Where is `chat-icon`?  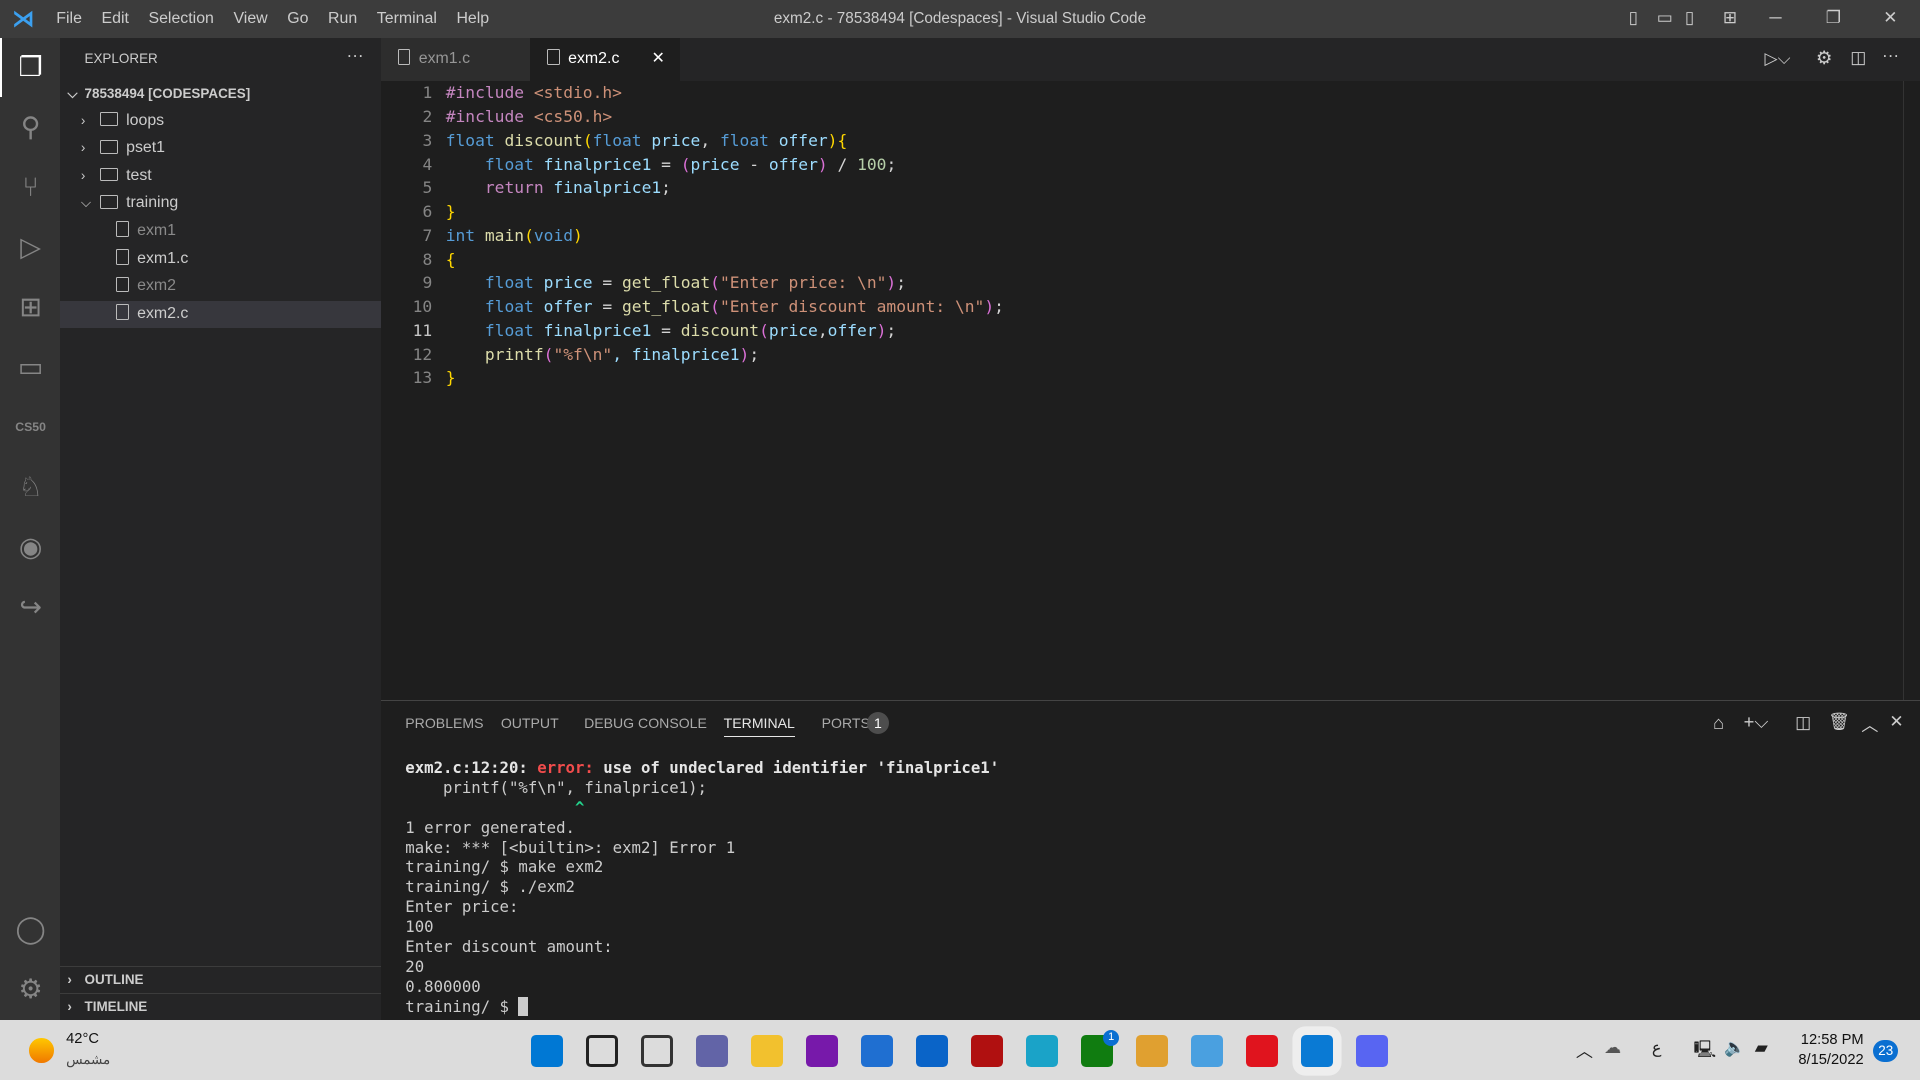
chat-icon is located at coordinates (712, 1050).